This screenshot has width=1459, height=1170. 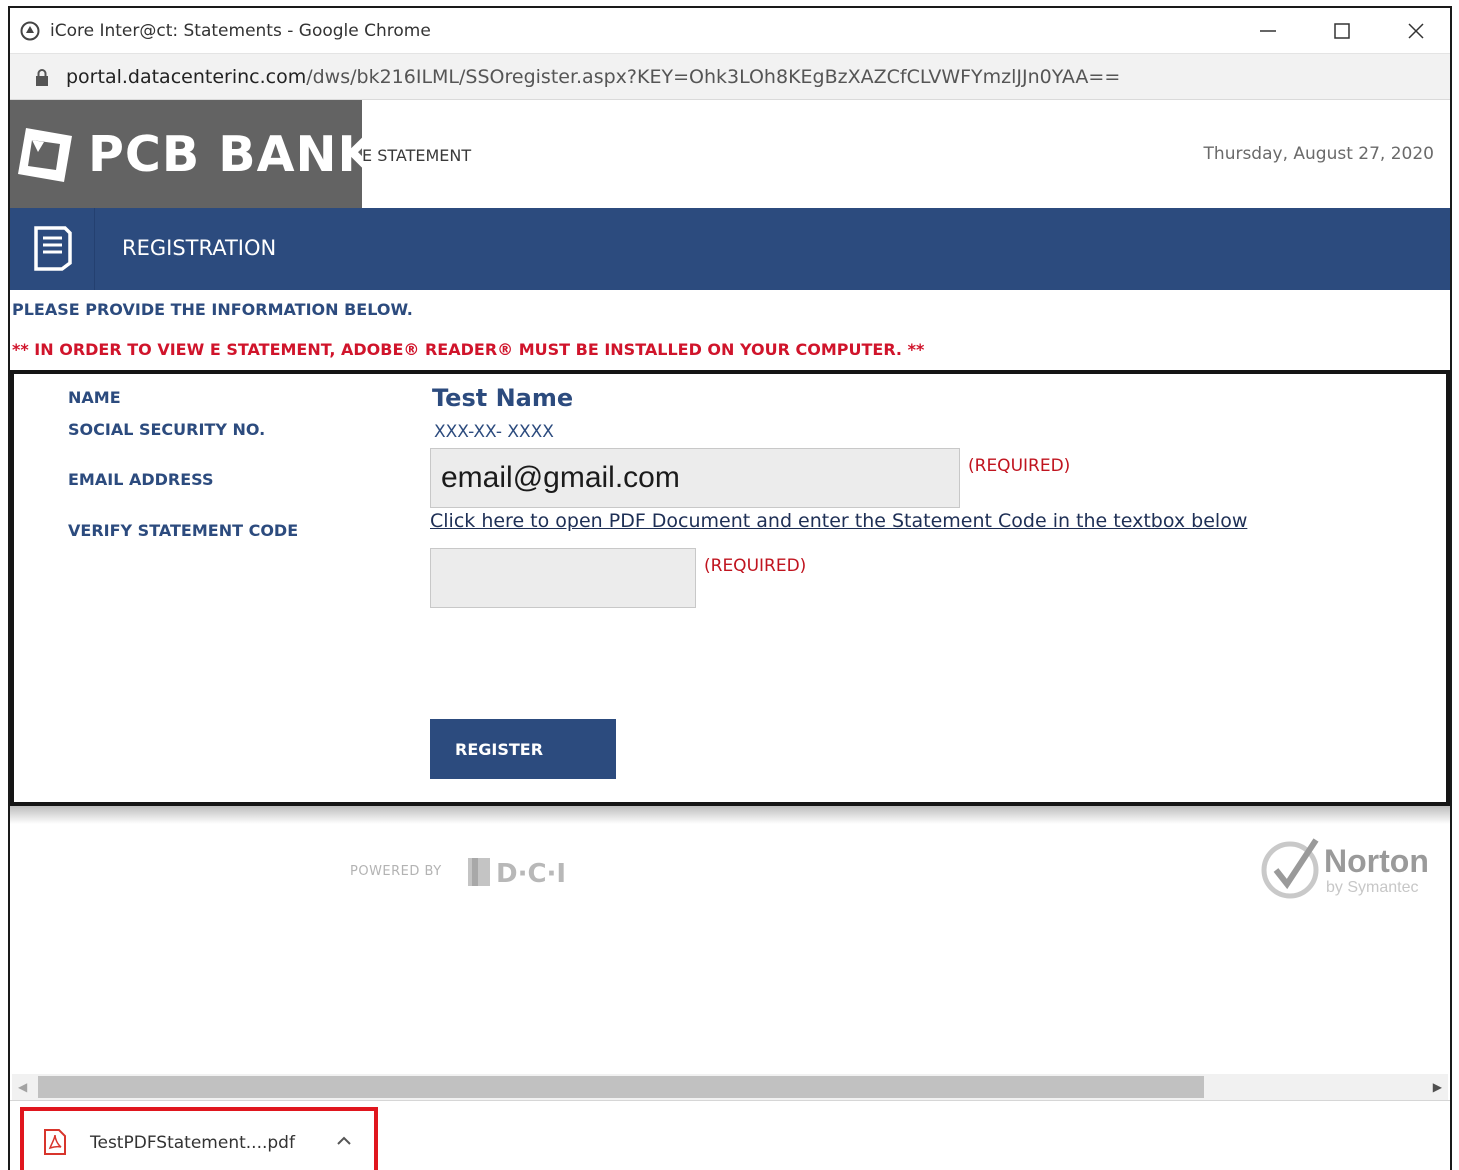 What do you see at coordinates (503, 398) in the screenshot?
I see `name-value: Test Name` at bounding box center [503, 398].